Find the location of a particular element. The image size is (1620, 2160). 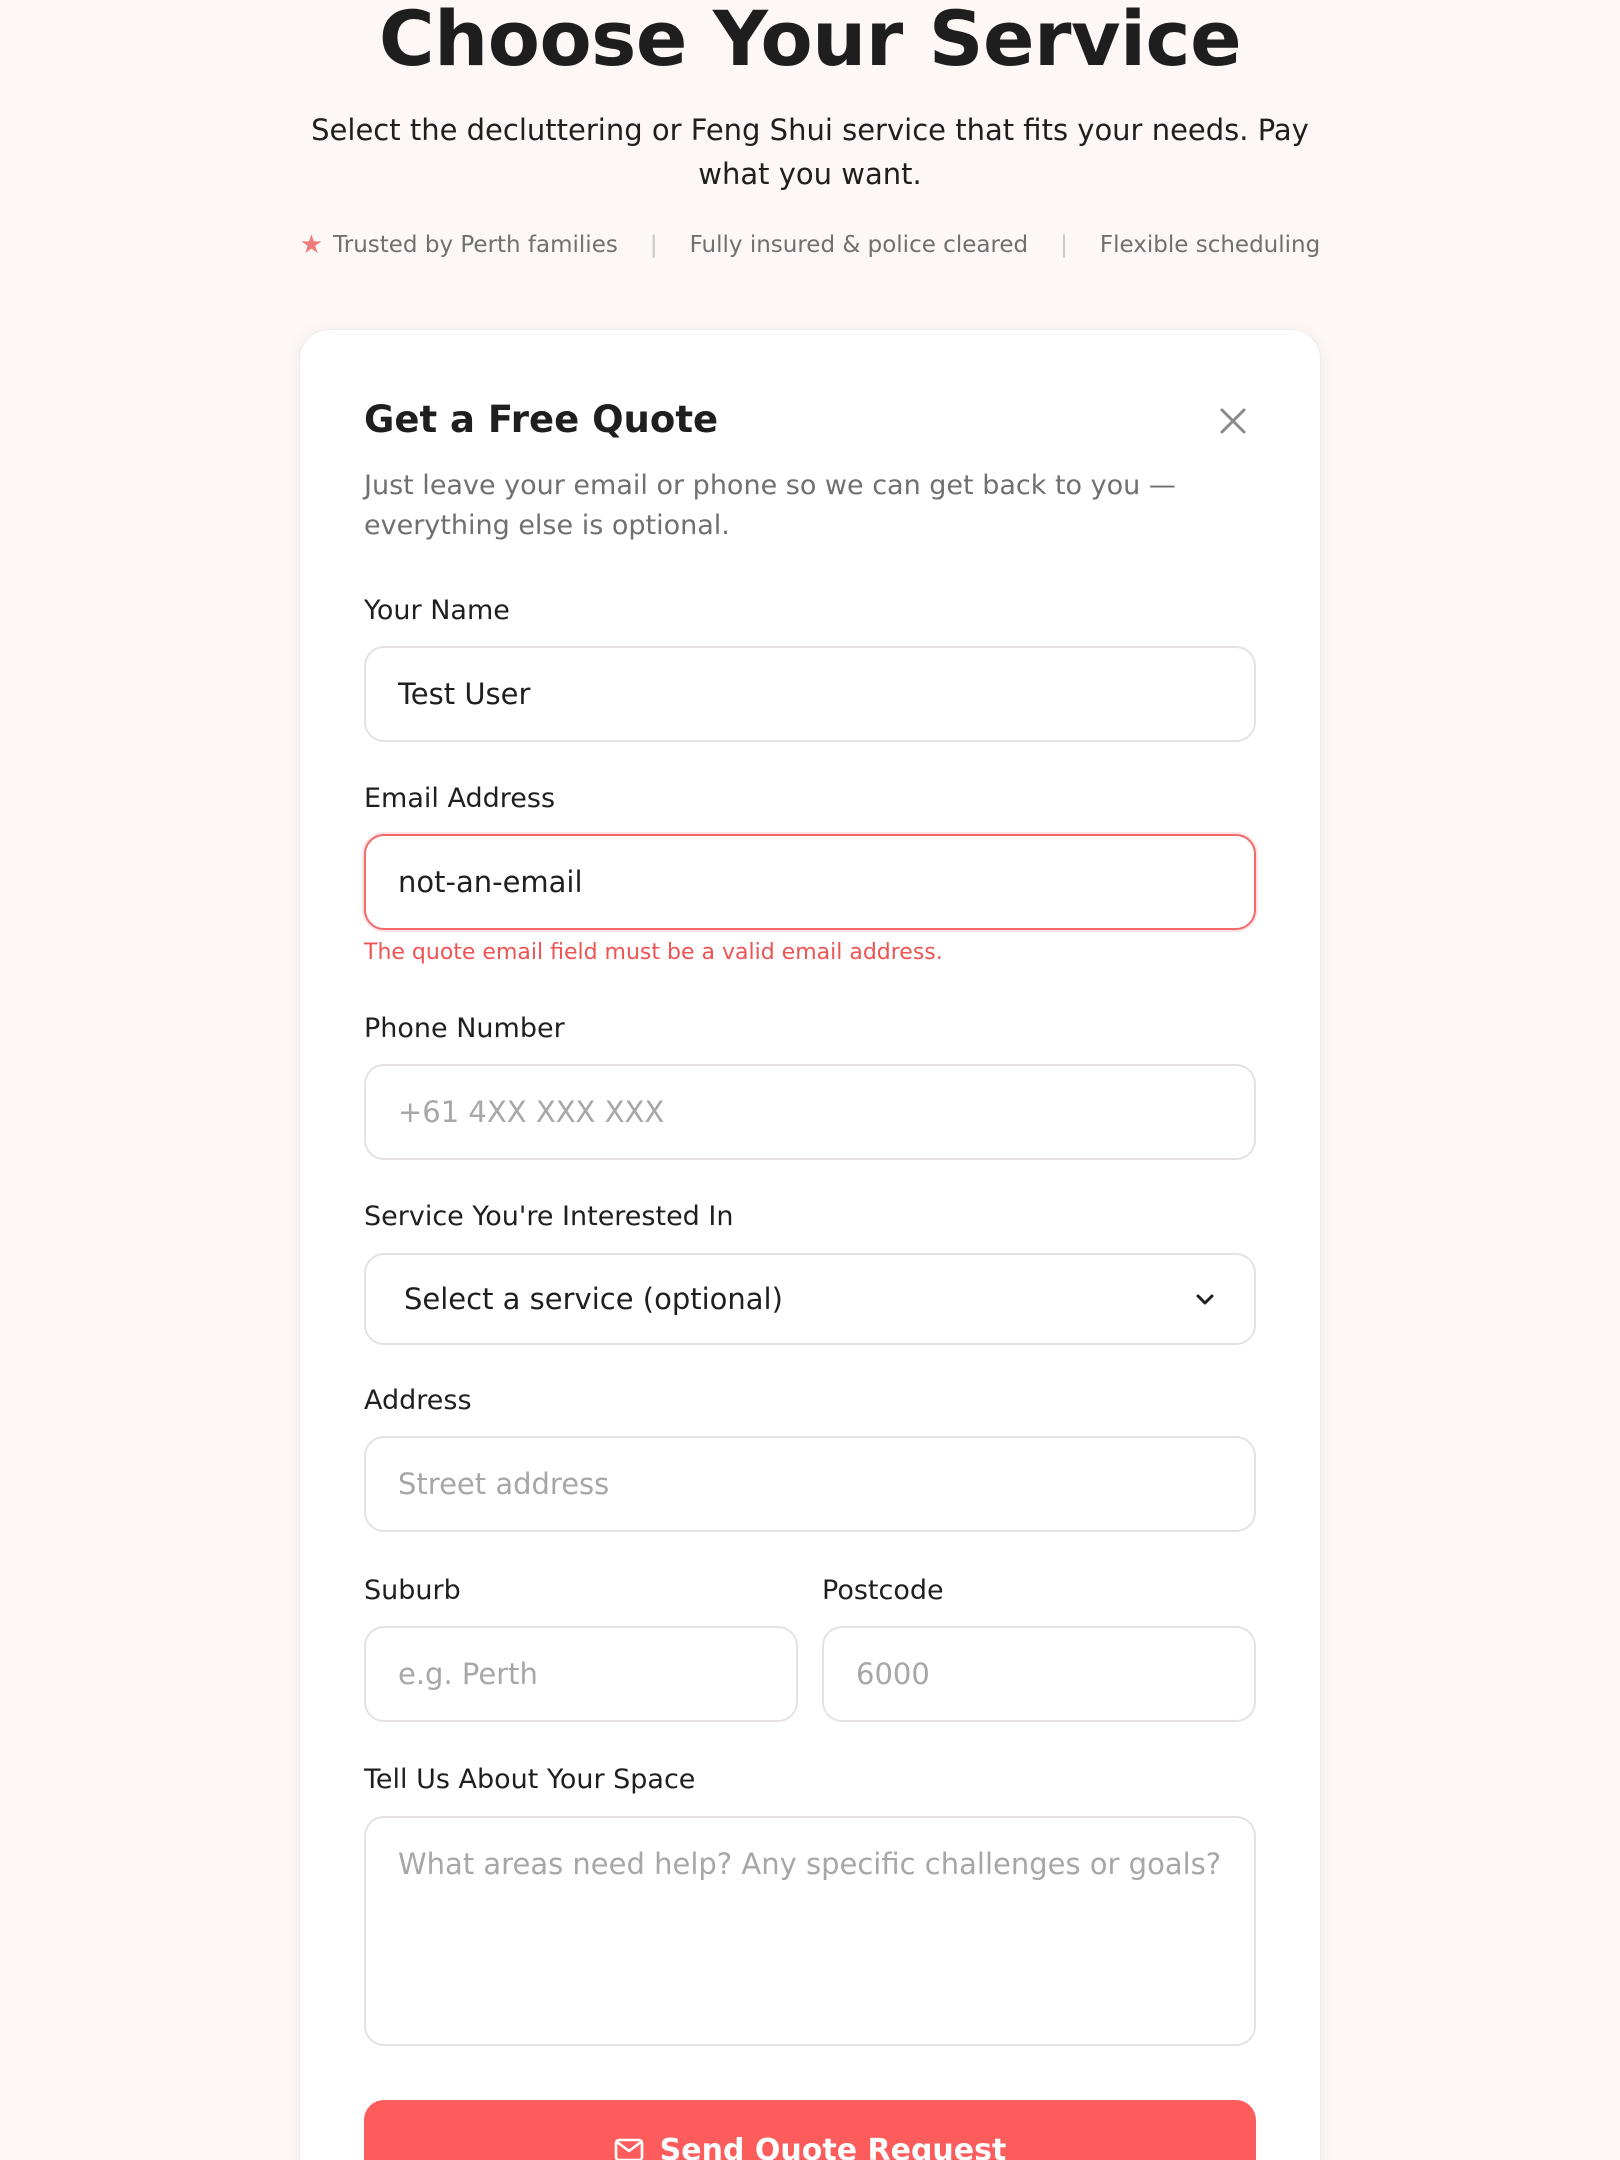

close-button is located at coordinates (1233, 421).